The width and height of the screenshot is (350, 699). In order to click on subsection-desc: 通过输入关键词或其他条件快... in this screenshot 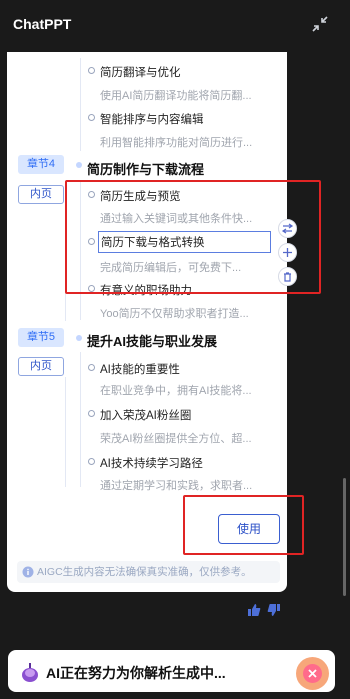, I will do `click(176, 219)`.